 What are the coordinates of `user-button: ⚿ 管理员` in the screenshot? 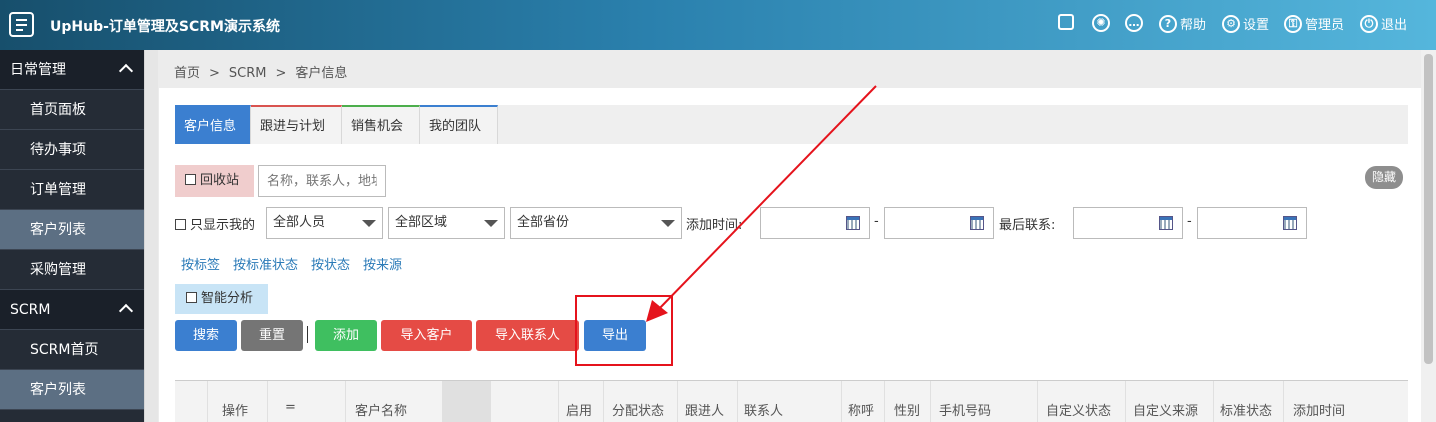 It's located at (1314, 23).